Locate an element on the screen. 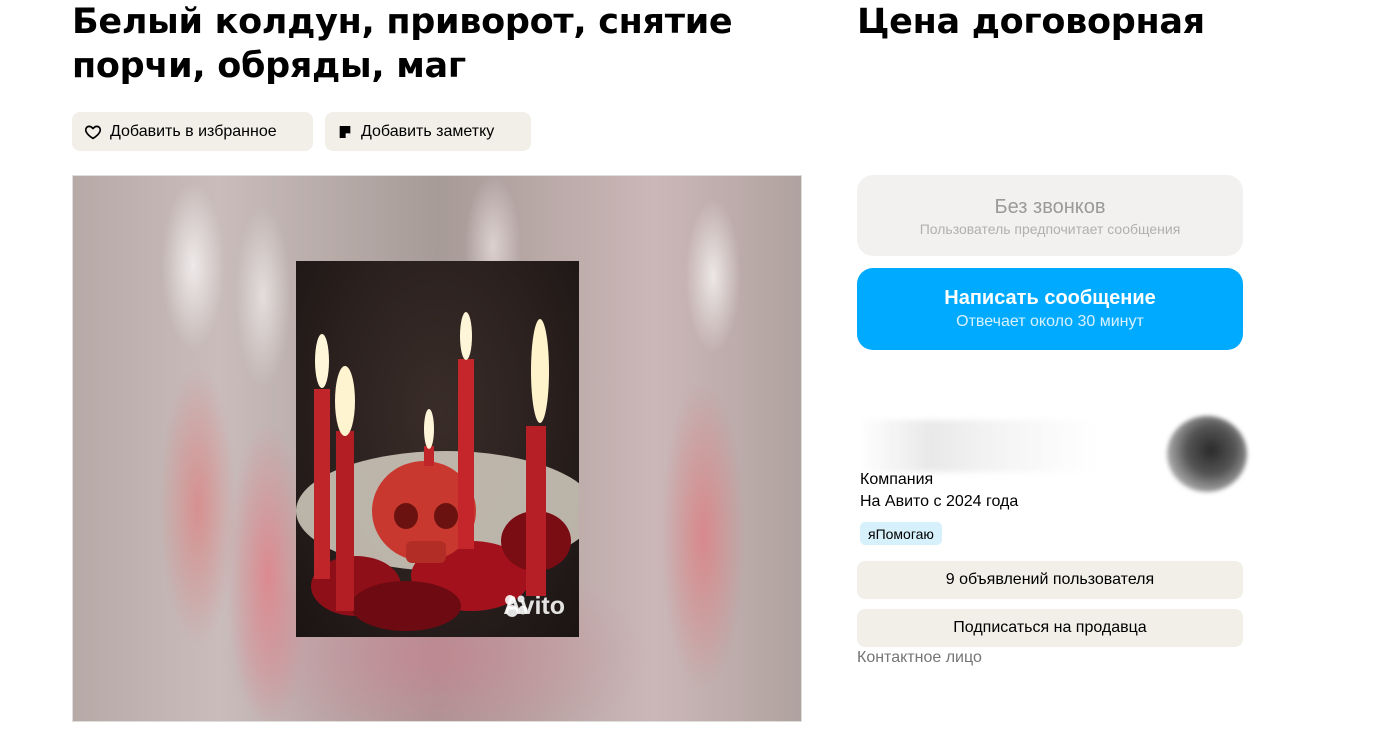  seller-avatar is located at coordinates (1207, 454).